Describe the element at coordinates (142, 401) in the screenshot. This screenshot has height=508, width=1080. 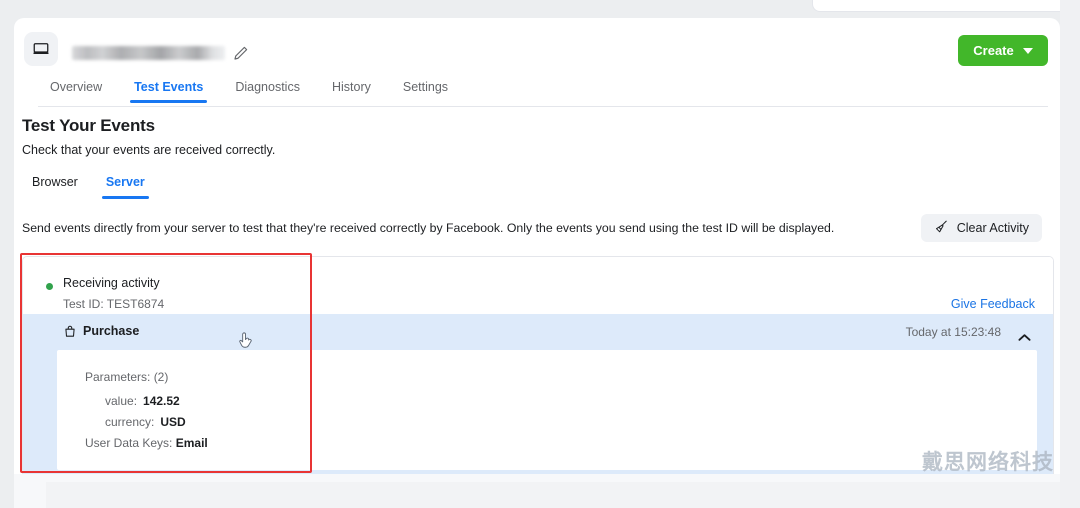
I see `parameter-value: value: 142.52` at that location.